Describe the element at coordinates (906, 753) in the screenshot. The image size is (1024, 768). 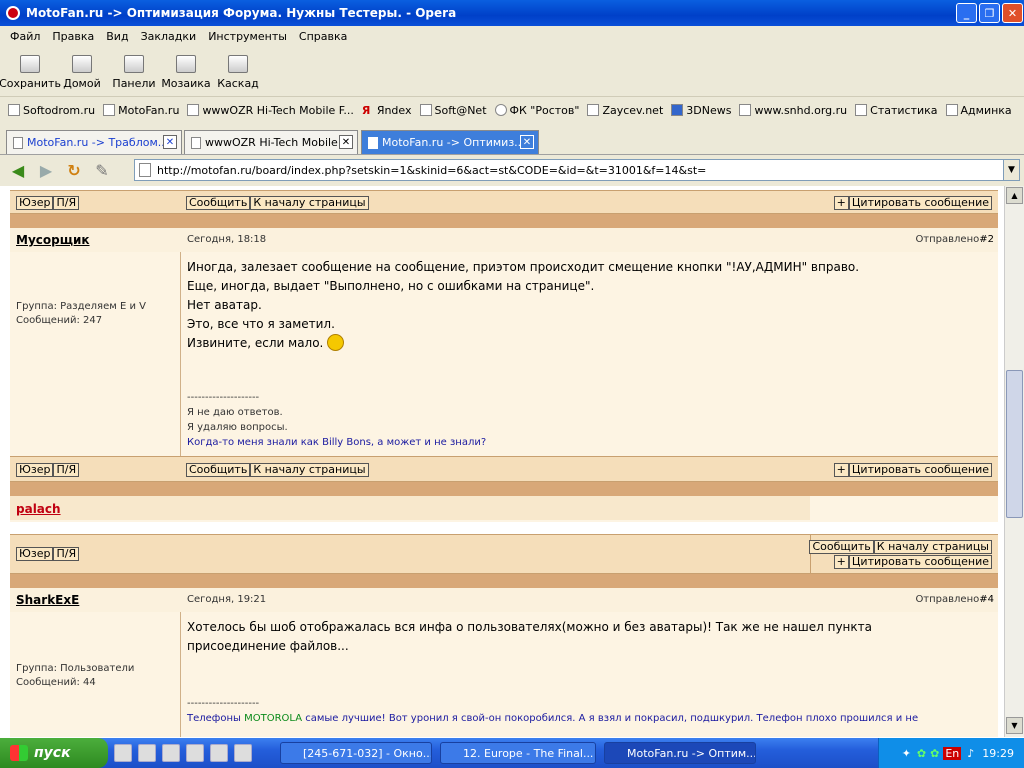
I see `network-icon: ✦` at that location.